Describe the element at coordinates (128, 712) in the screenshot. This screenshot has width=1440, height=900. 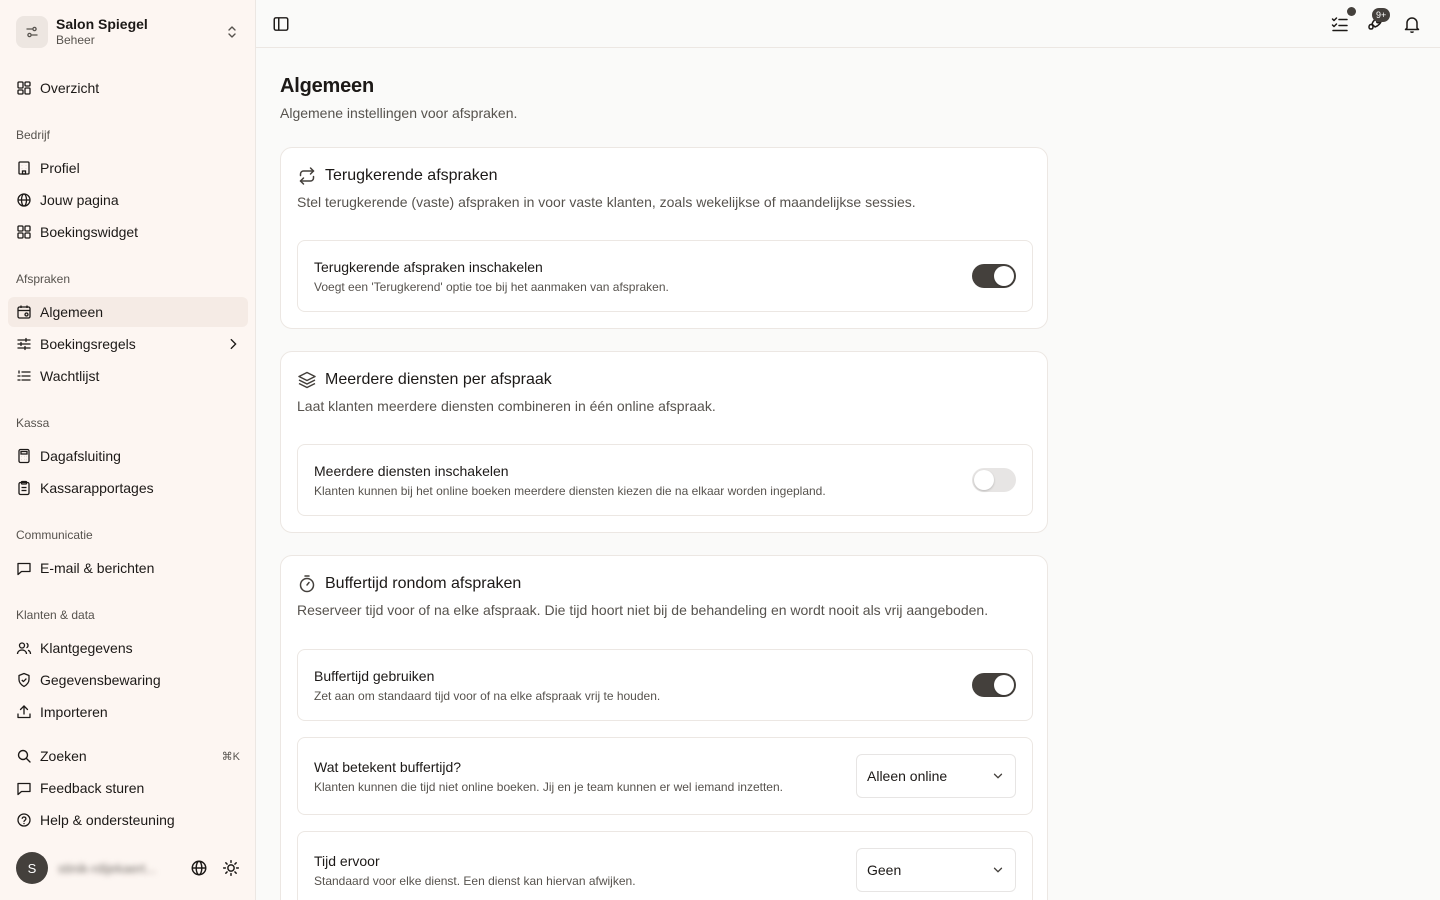
I see `sidebar-item-importeren: Importeren` at that location.